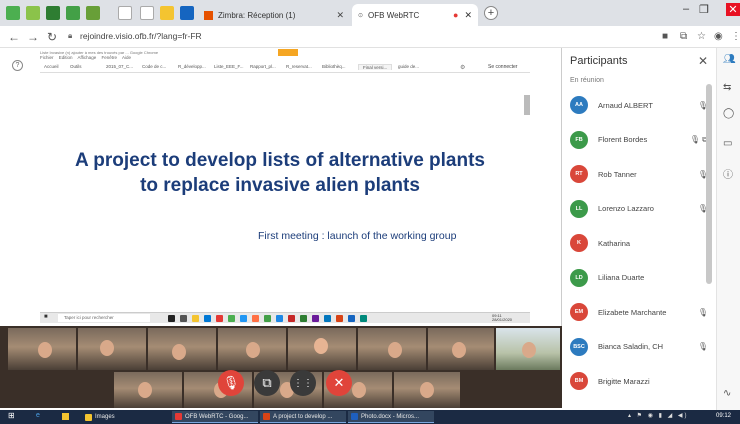 The image size is (740, 424). I want to click on avatar: BSC, so click(579, 346).